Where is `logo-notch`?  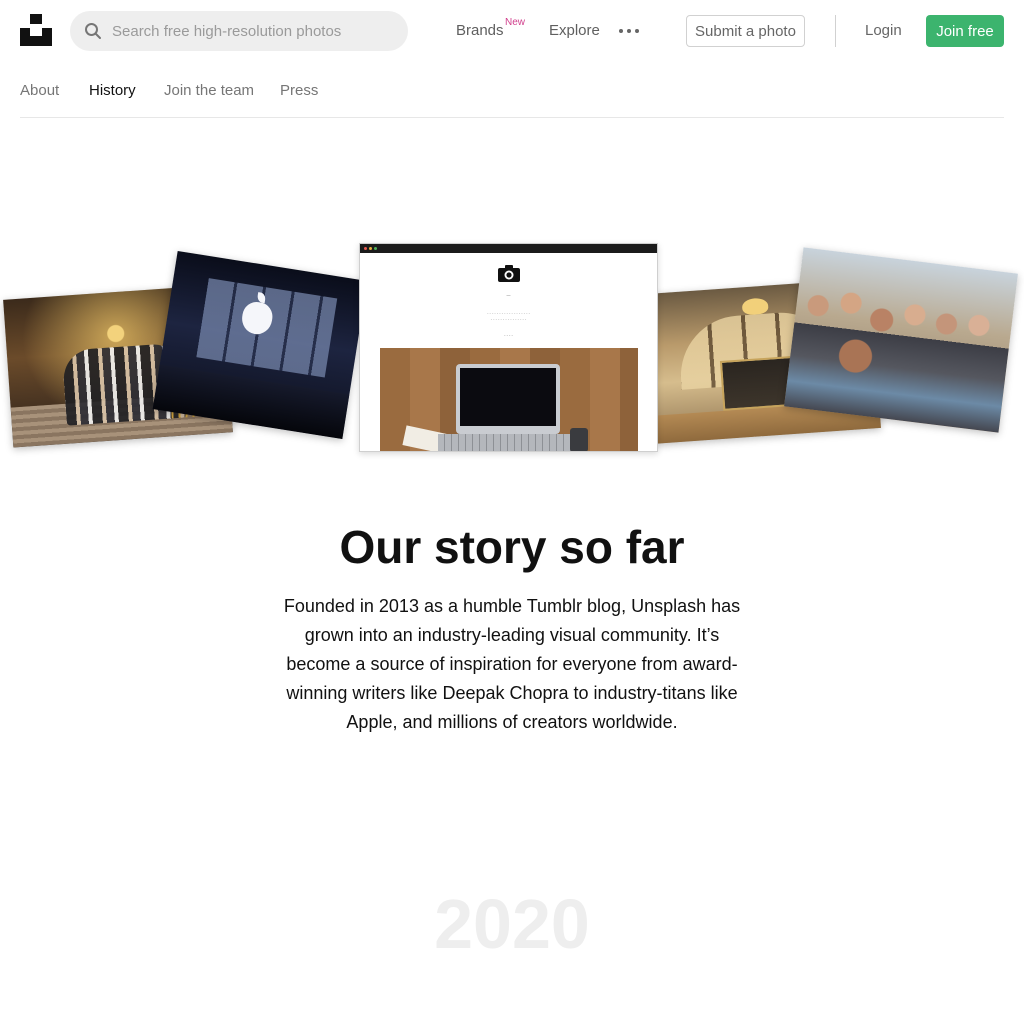 logo-notch is located at coordinates (36, 32).